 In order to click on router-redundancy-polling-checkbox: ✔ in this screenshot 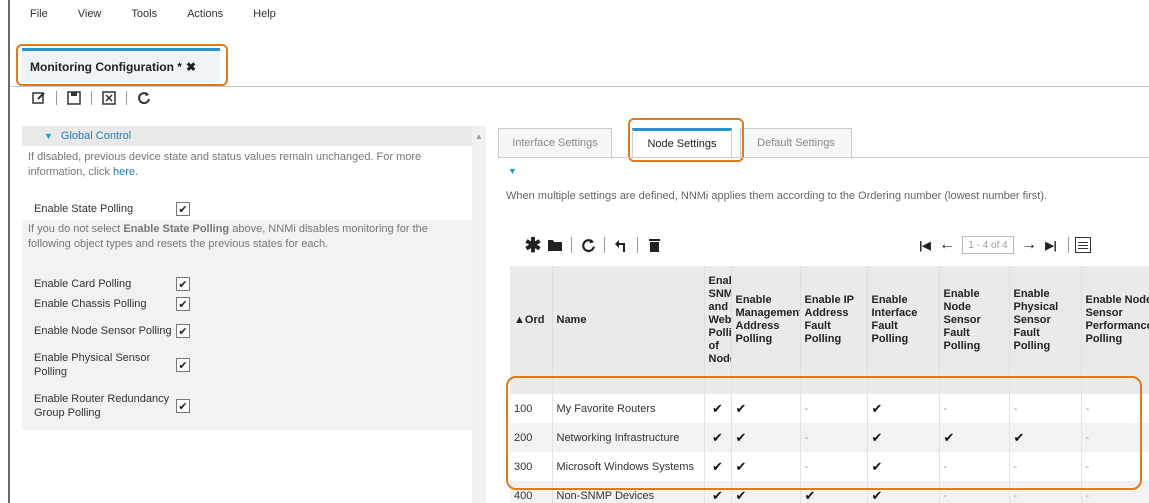, I will do `click(183, 406)`.